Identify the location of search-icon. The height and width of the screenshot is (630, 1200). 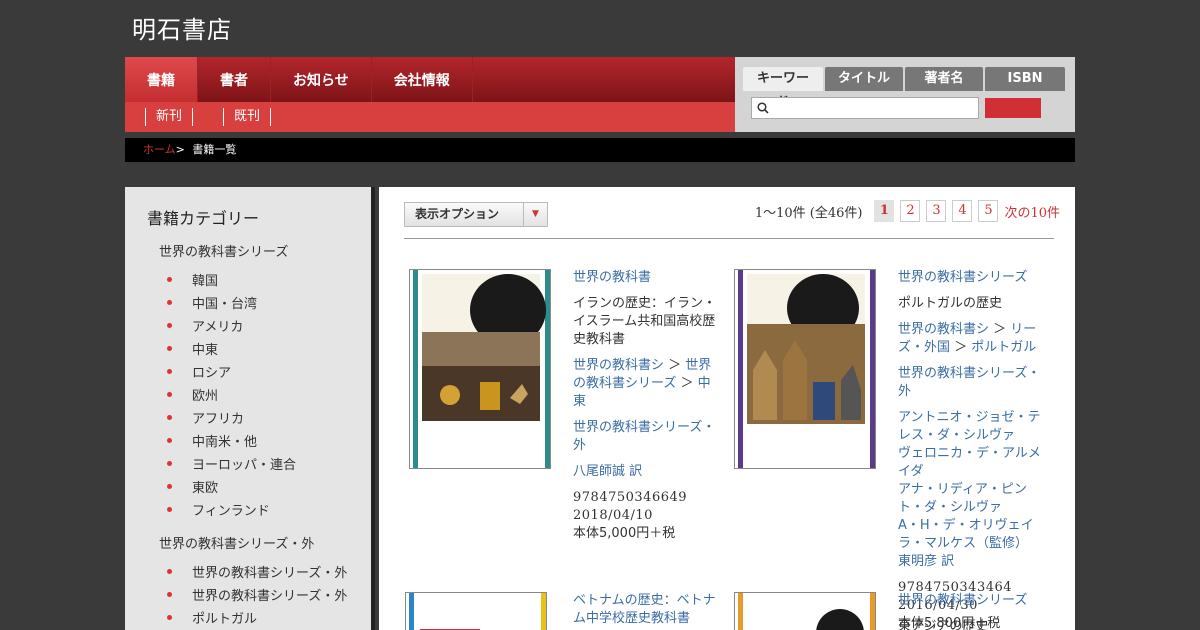
(763, 108).